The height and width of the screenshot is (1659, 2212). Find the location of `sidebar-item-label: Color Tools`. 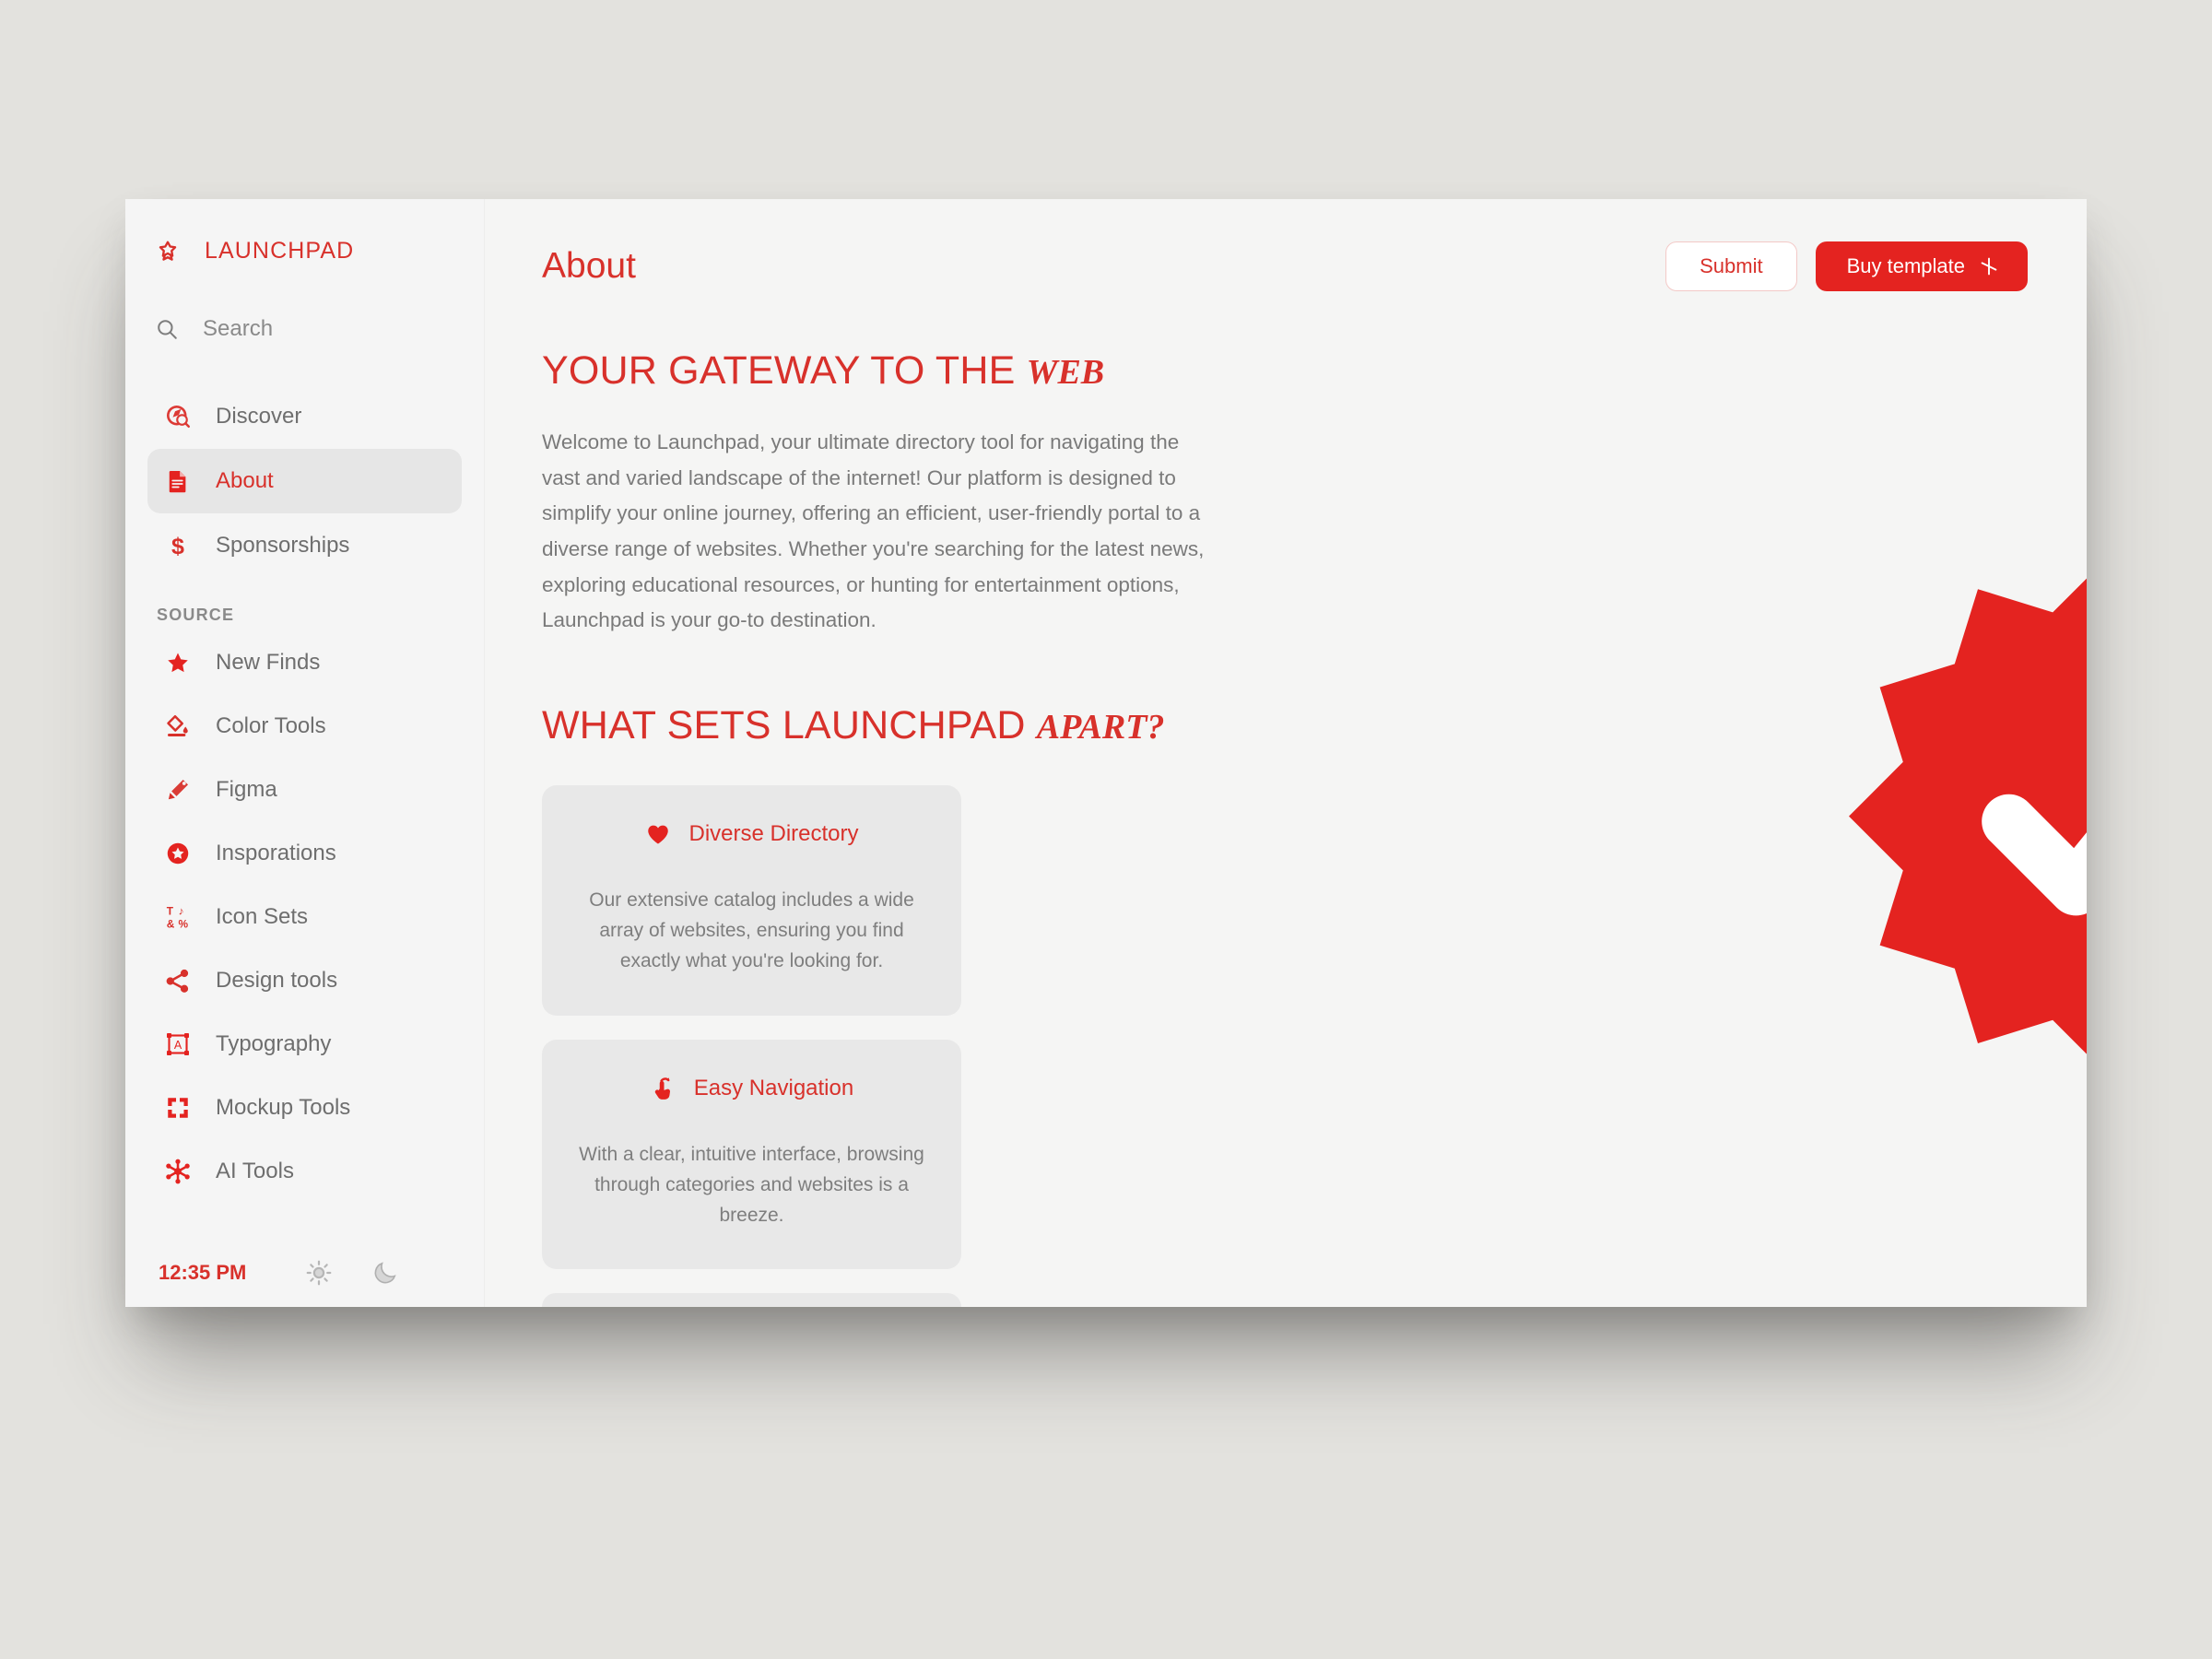

sidebar-item-label: Color Tools is located at coordinates (271, 725).